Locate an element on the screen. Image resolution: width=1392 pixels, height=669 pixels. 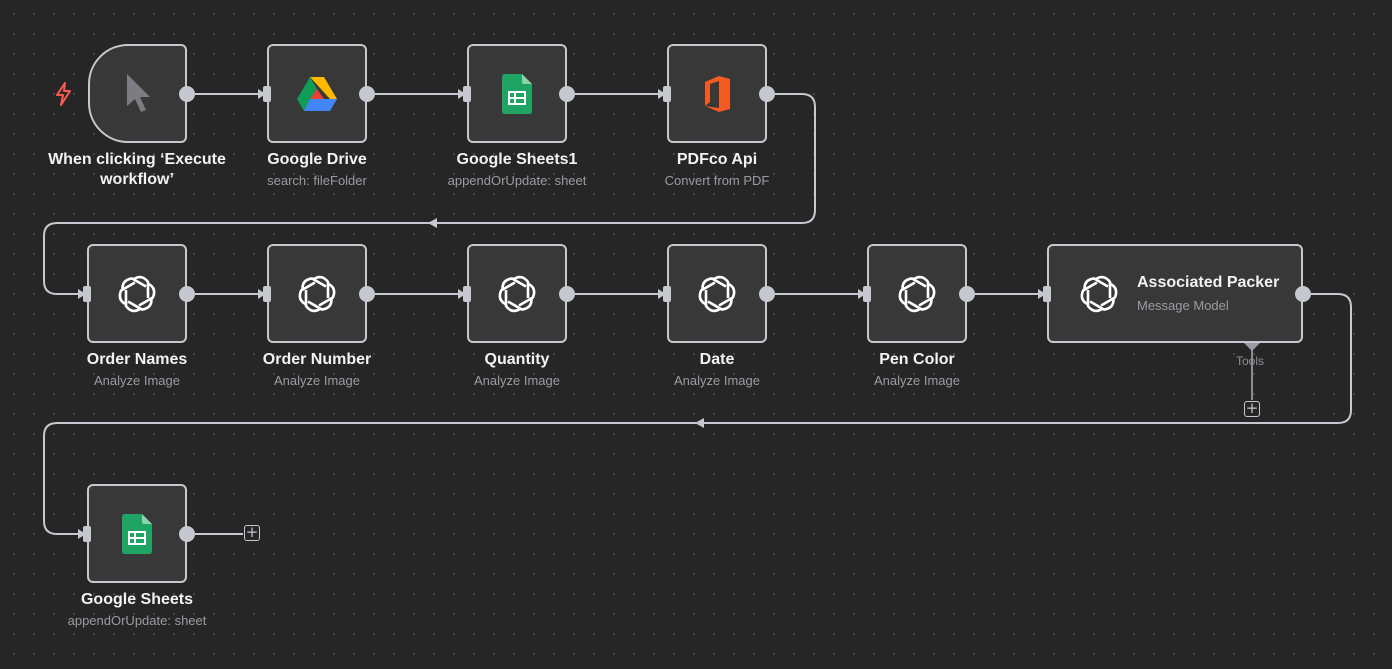
google-drive-icon is located at coordinates (317, 93).